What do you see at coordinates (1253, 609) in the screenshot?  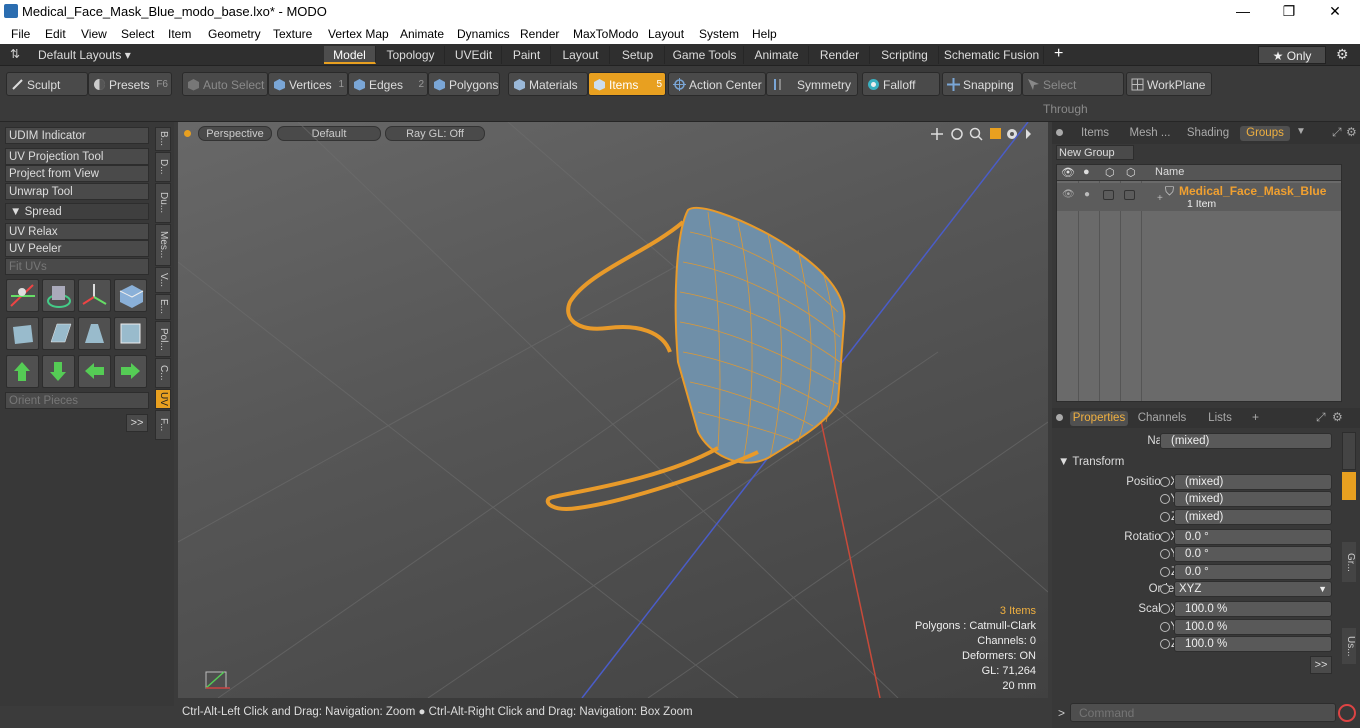 I see `scale-x-field: 100.0 %` at bounding box center [1253, 609].